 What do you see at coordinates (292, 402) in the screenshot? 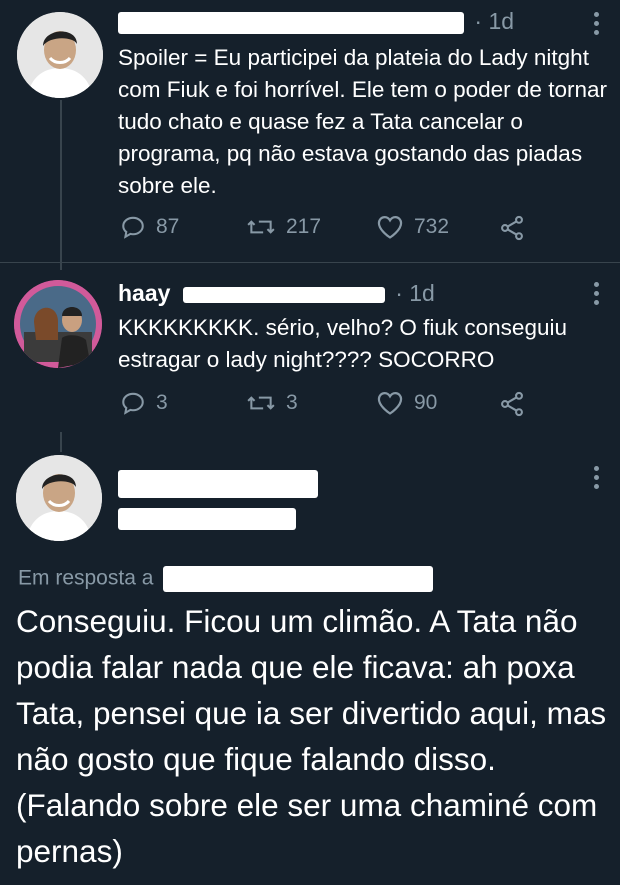
I see `retweet-count: 3` at bounding box center [292, 402].